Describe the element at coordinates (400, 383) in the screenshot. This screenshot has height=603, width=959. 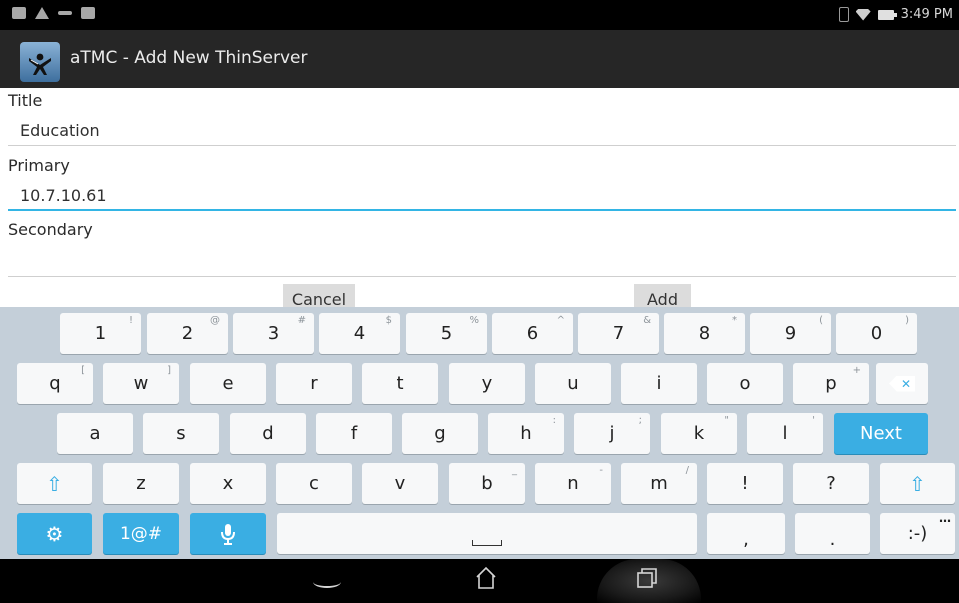
I see `key-row2-4: t` at that location.